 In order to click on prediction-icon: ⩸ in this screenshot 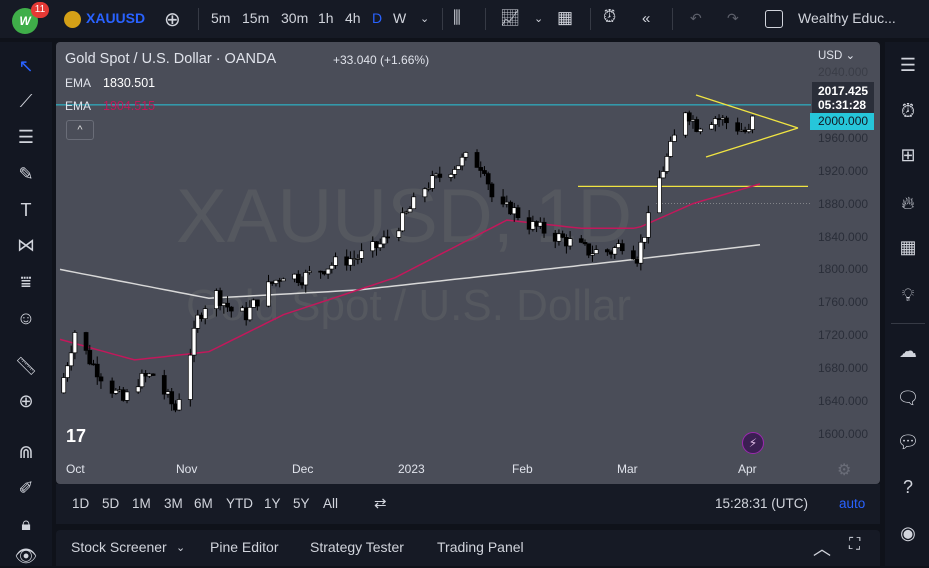, I will do `click(26, 282)`.